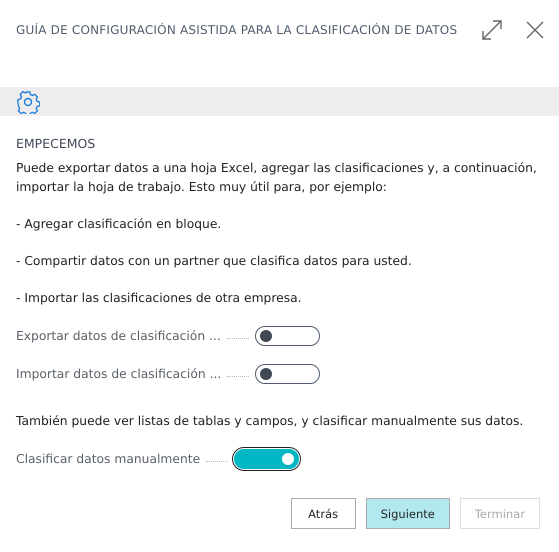  I want to click on bullet-text: - Compartir datos con un partner que clasifica datos para usted., so click(214, 261).